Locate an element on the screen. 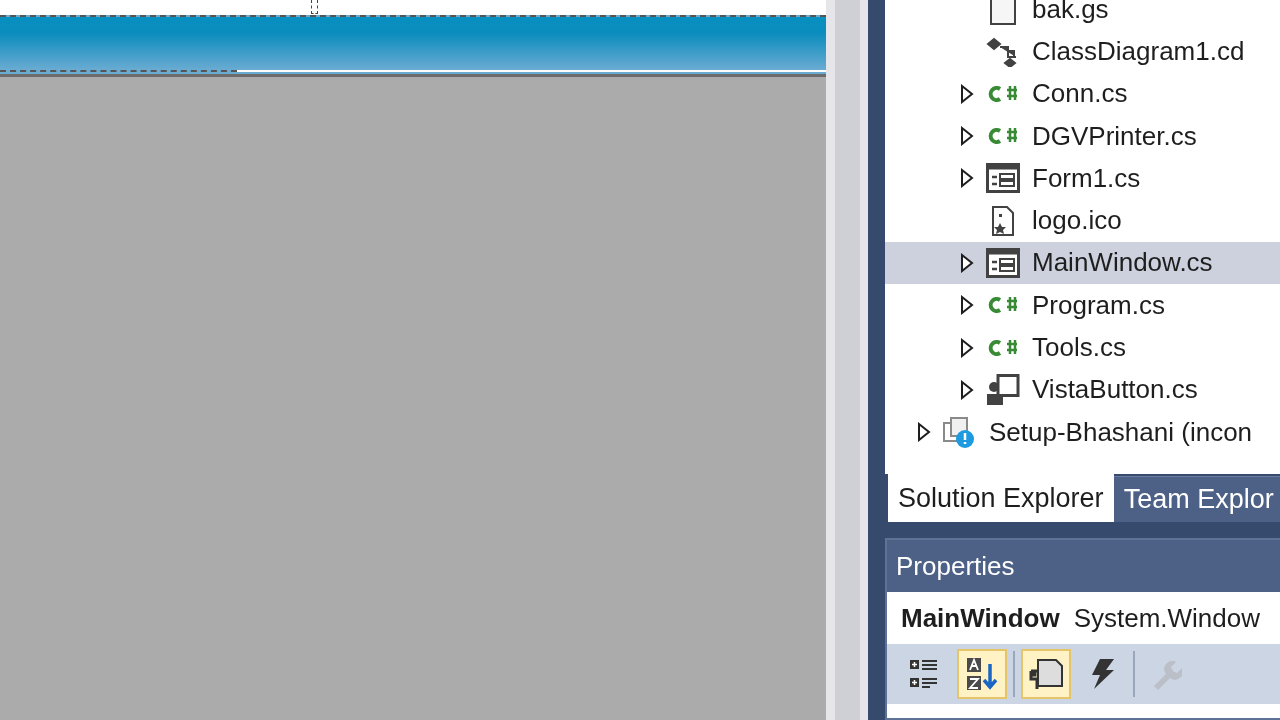 The height and width of the screenshot is (720, 1280). tree-item: MainWindow.cs is located at coordinates (1082, 263).